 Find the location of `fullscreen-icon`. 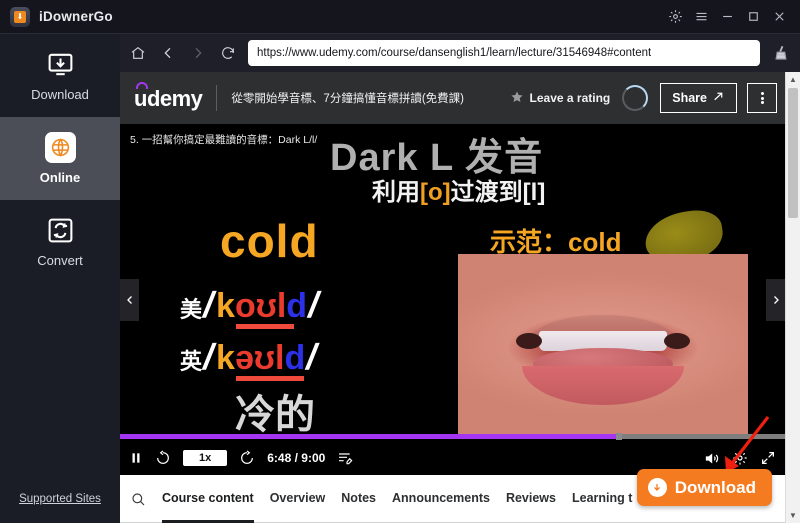

fullscreen-icon is located at coordinates (768, 458).